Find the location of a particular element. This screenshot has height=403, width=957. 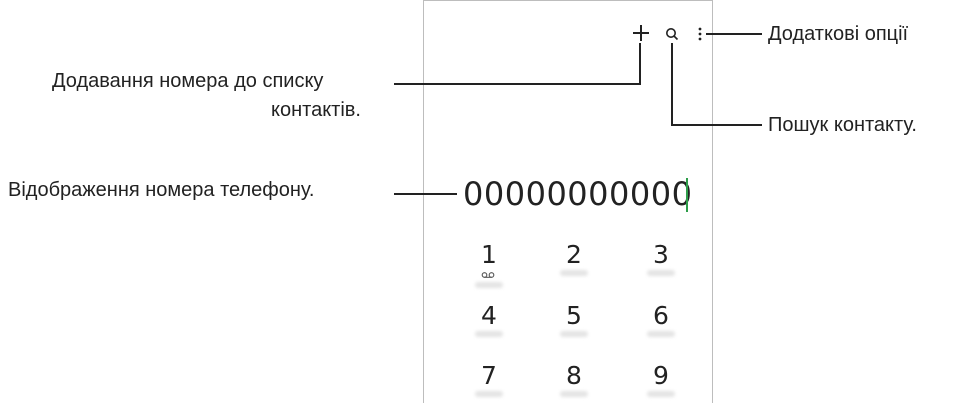

plus-icon is located at coordinates (641, 33).